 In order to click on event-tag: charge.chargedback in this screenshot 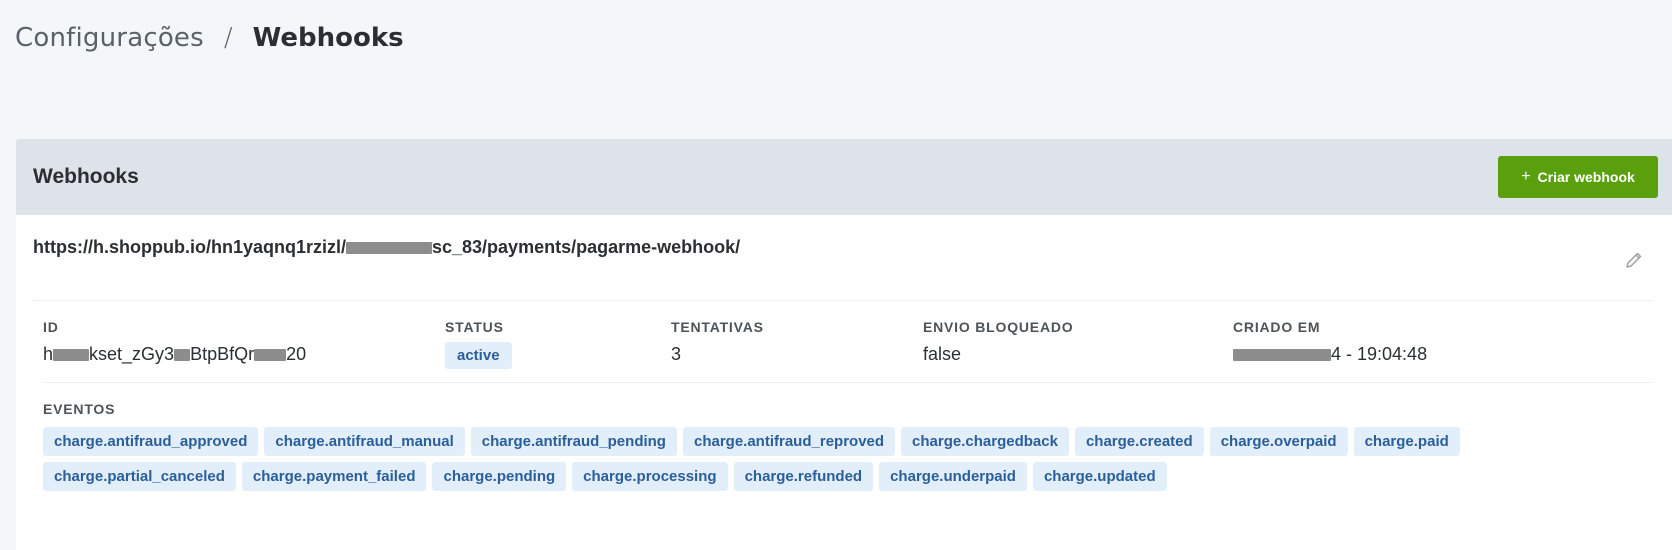, I will do `click(985, 441)`.